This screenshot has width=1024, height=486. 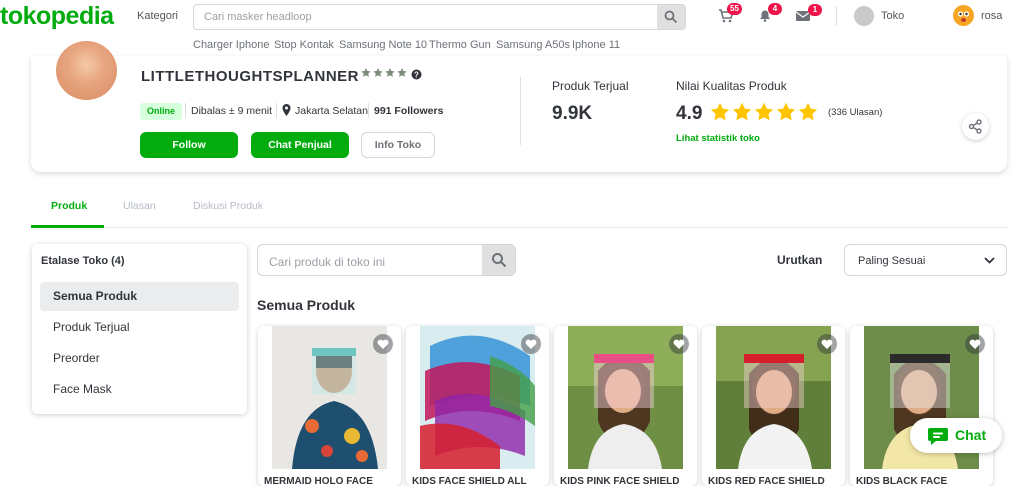 I want to click on product-title: KIDS PINK FACE SHIELD, so click(x=620, y=481).